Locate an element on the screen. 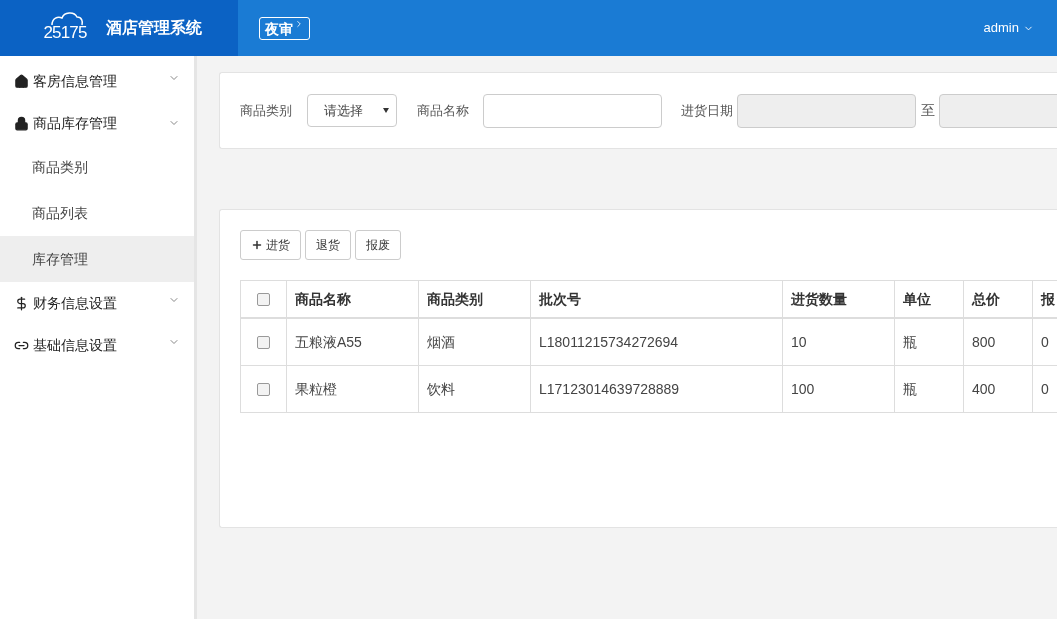 The image size is (1057, 619). dropdown-caret-icon is located at coordinates (386, 110).